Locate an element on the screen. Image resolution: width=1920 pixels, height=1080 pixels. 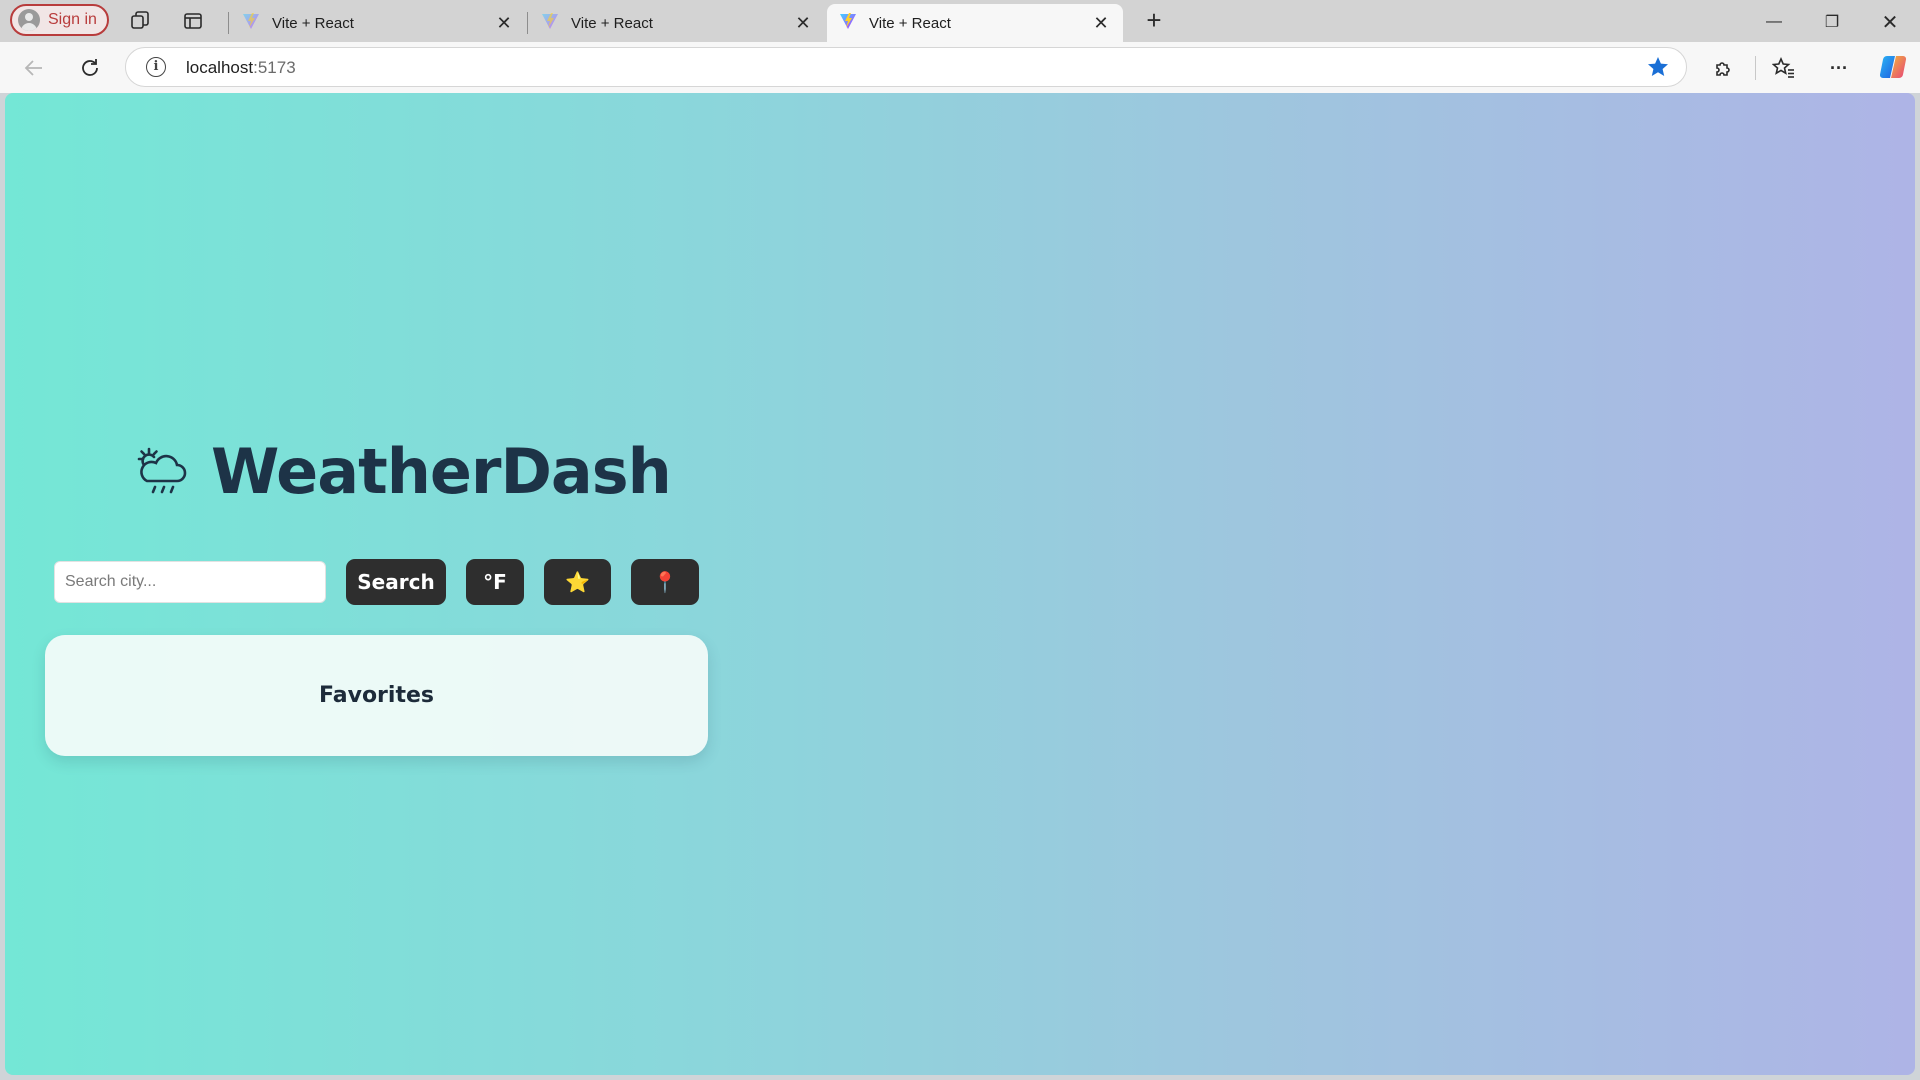
unit-toggle-button: °F is located at coordinates (495, 582).